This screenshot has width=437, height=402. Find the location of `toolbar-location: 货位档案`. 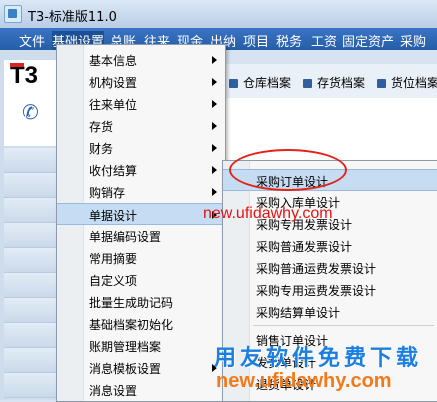

toolbar-location: 货位档案 is located at coordinates (407, 82).